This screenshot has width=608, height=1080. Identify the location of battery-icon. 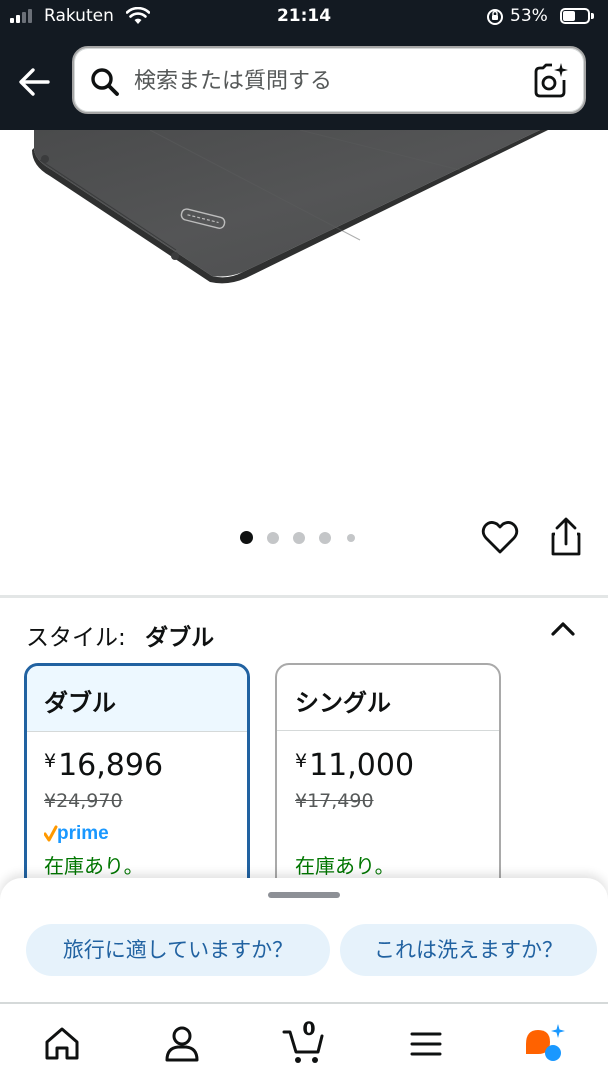
(577, 16).